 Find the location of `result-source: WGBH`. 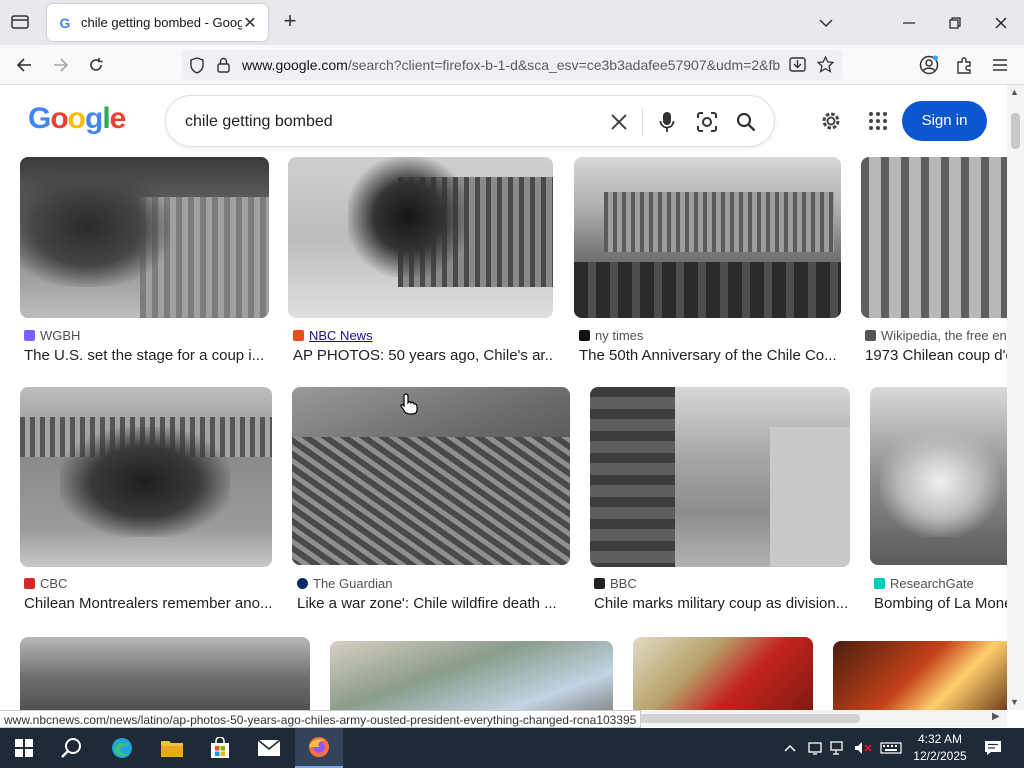

result-source: WGBH is located at coordinates (52, 335).